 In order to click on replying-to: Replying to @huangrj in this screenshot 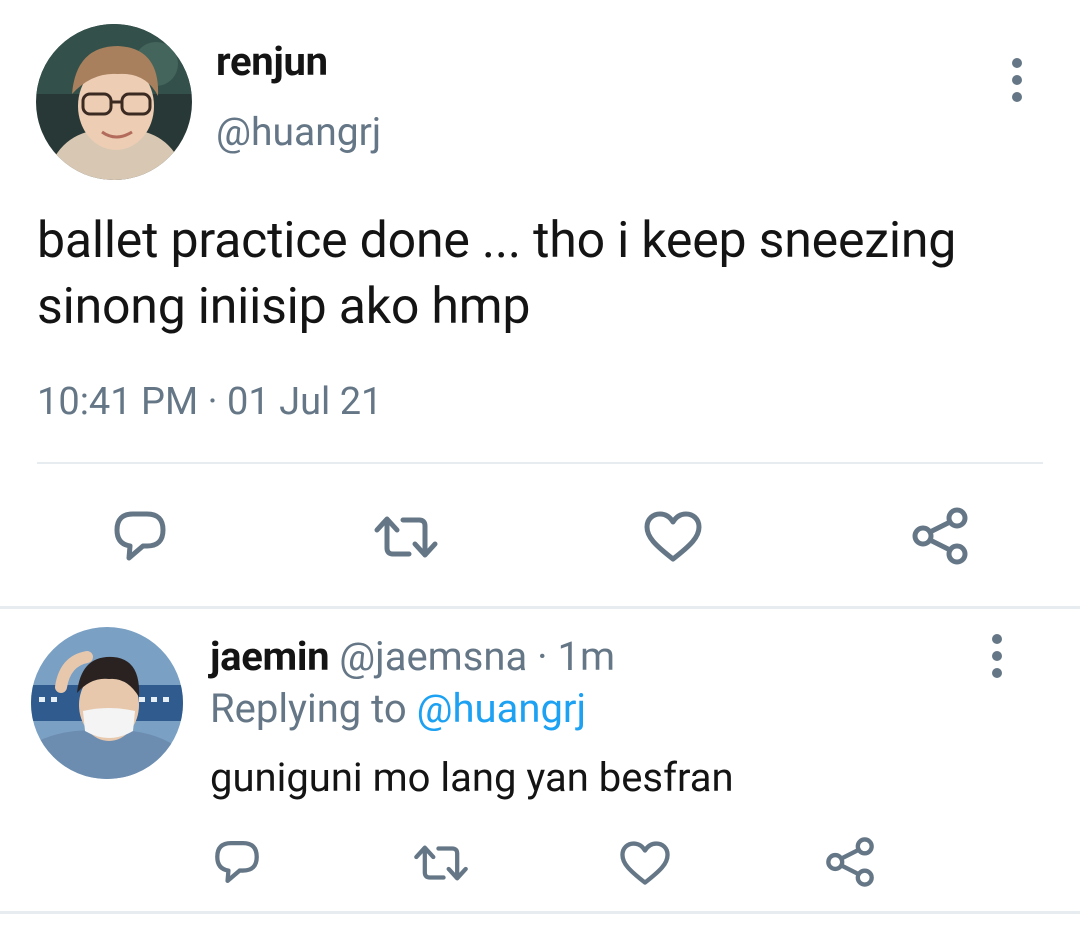, I will do `click(398, 709)`.